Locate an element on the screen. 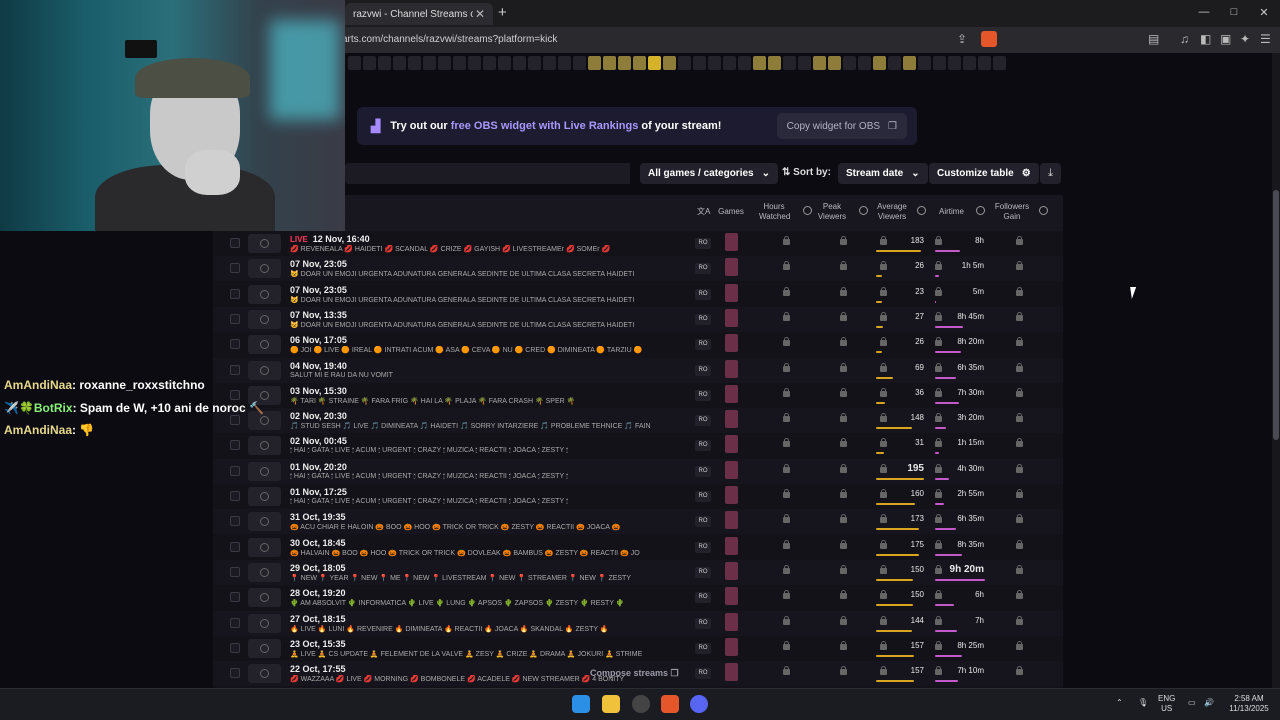 The width and height of the screenshot is (1280, 720). brave-browser-icon is located at coordinates (670, 704).